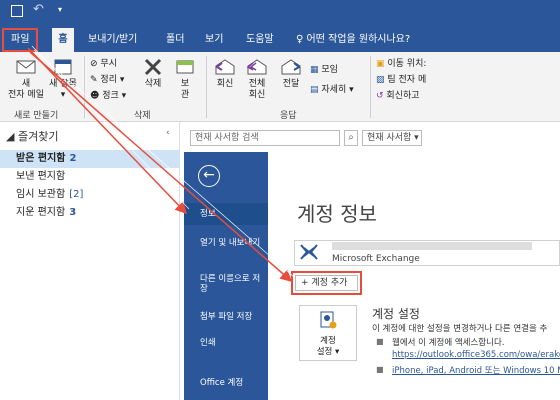 This screenshot has width=560, height=400. Describe the element at coordinates (26, 84) in the screenshot. I see `new-email-label-1: 새` at that location.